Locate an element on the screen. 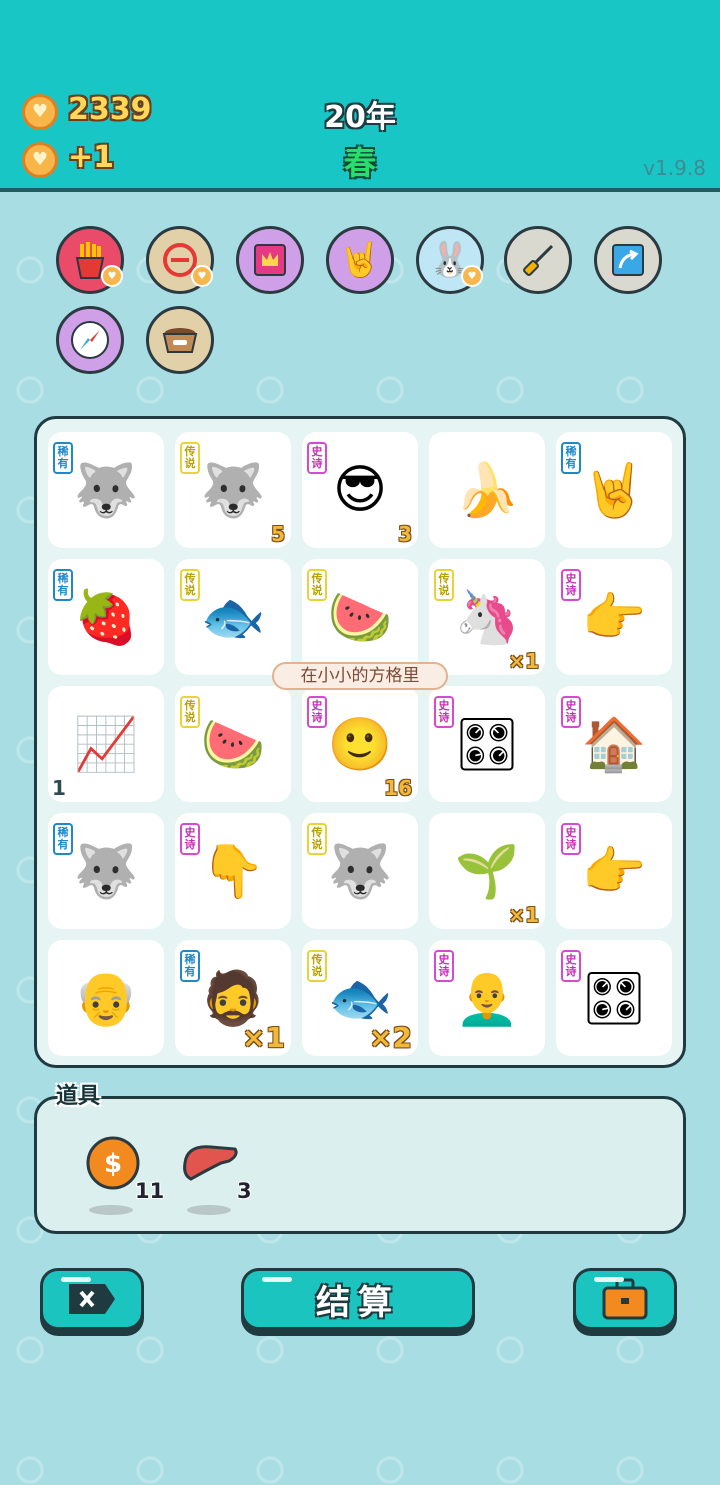 The image size is (720, 1485). banana-icon: 🍌 is located at coordinates (487, 490).